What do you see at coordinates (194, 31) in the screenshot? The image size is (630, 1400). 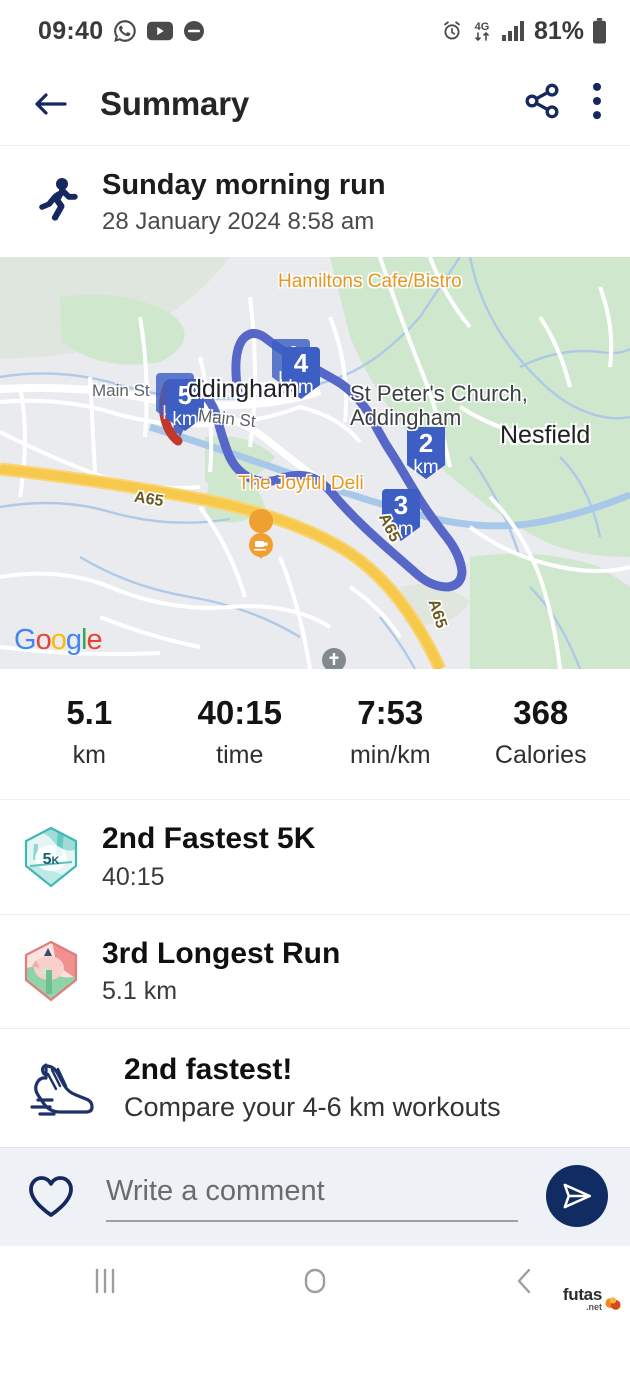 I see `do-not-disturb-icon` at bounding box center [194, 31].